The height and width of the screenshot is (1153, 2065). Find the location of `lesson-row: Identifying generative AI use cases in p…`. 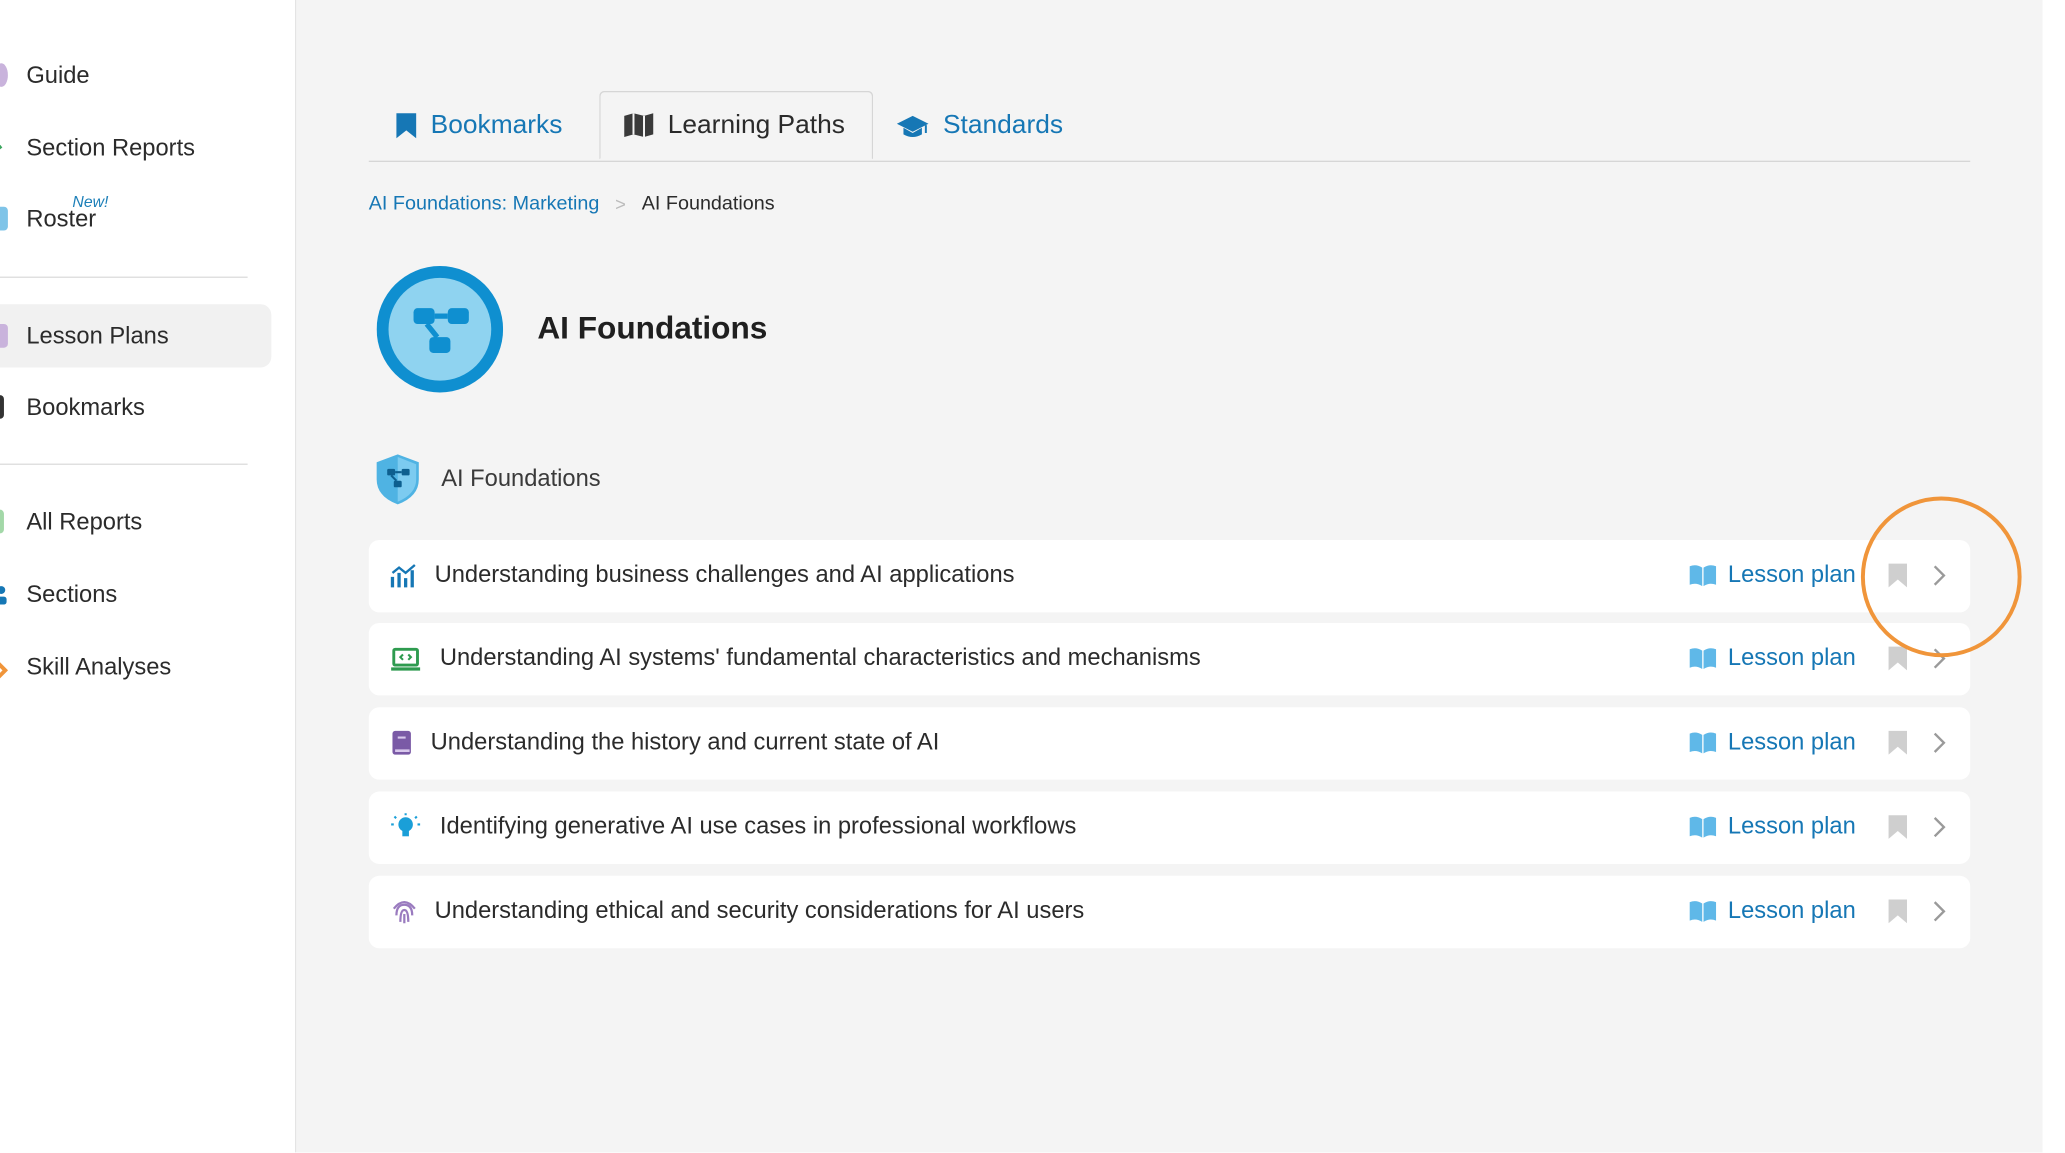

lesson-row: Identifying generative AI use cases in p… is located at coordinates (1169, 827).